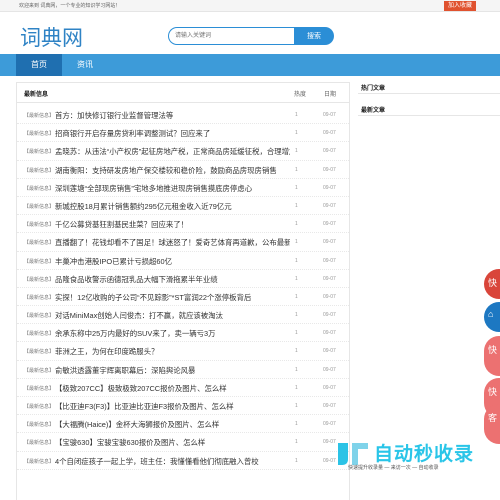 This screenshot has width=500, height=500. I want to click on search-input, so click(232, 36).